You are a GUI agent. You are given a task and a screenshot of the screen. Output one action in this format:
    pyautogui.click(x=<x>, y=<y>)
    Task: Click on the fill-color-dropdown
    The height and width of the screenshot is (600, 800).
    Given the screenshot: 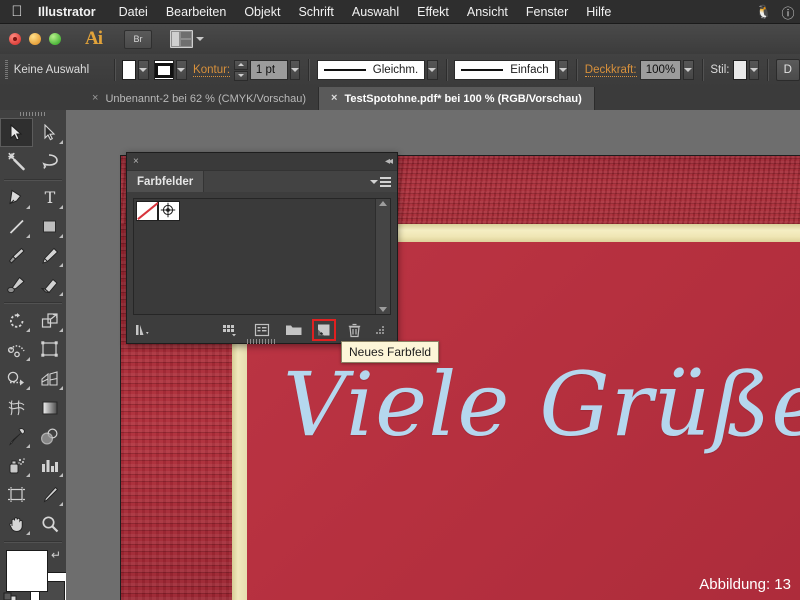 What is the action you would take?
    pyautogui.click(x=143, y=70)
    